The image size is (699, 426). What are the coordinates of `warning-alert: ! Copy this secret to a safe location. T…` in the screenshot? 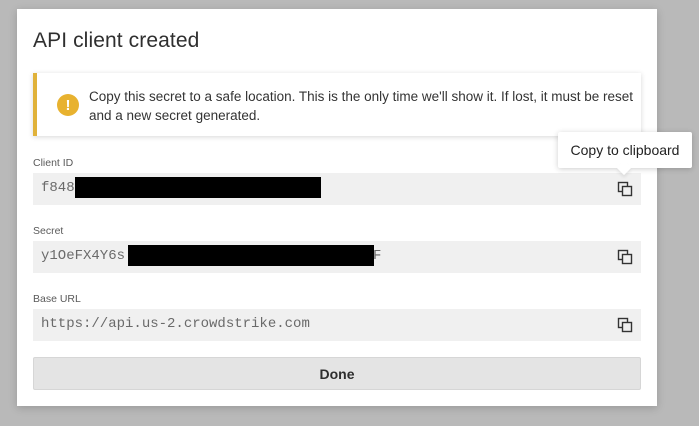 It's located at (337, 104).